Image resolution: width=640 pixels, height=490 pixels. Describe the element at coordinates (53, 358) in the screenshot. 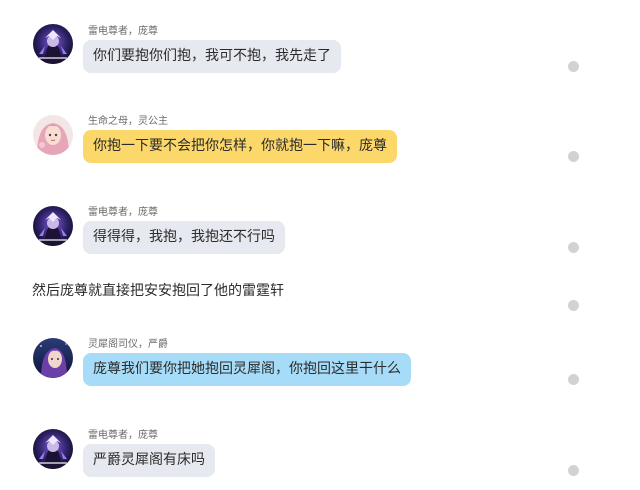

I see `purple-hair-avatar` at that location.